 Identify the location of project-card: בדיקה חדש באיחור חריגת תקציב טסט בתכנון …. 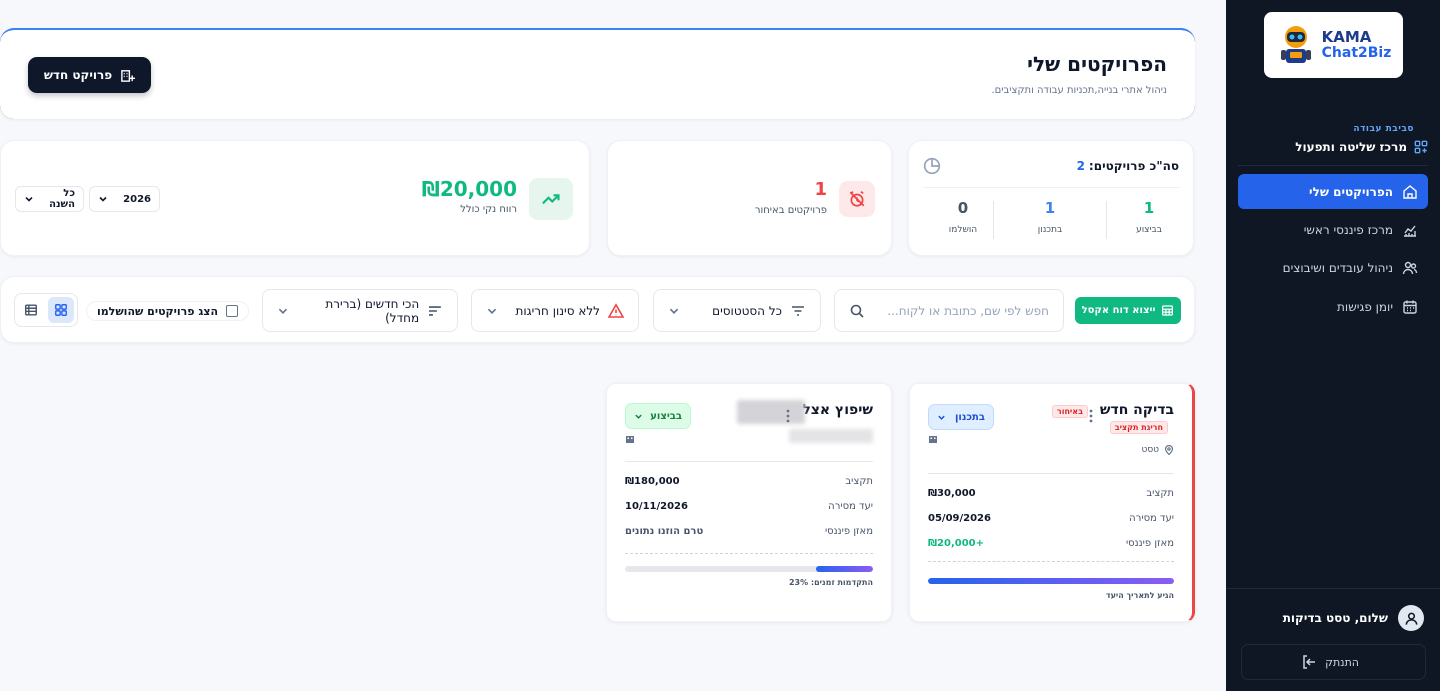
(1052, 502).